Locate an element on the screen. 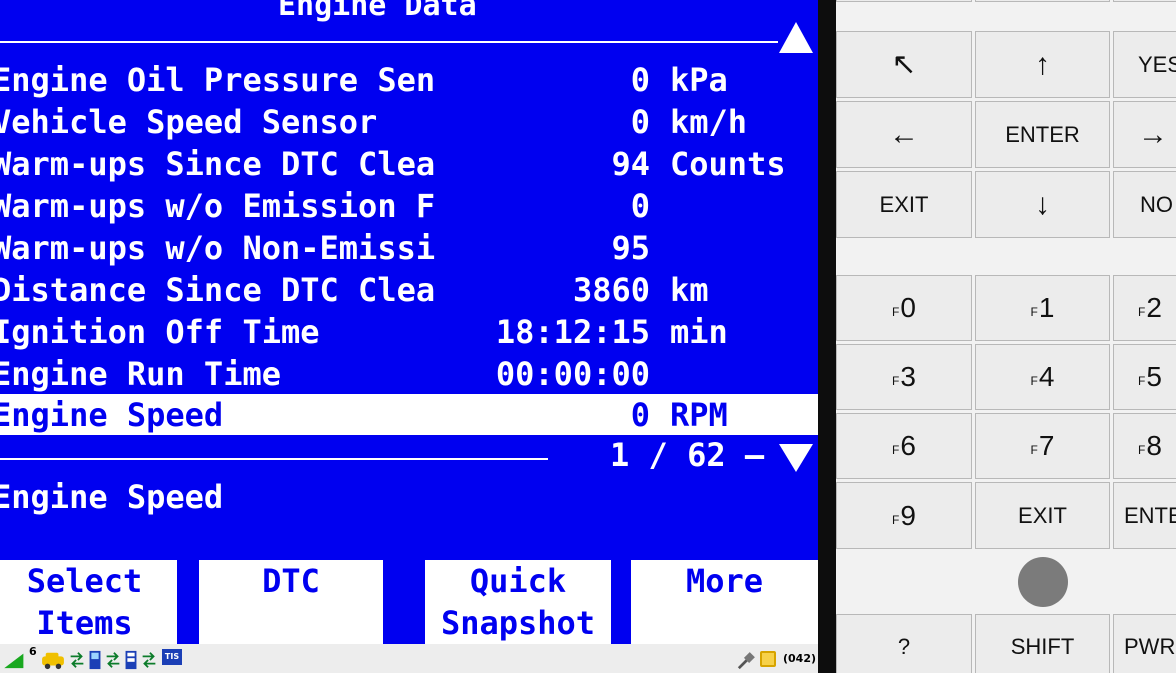 This screenshot has width=1176, height=673. key-shift: SHIFT is located at coordinates (1042, 643).